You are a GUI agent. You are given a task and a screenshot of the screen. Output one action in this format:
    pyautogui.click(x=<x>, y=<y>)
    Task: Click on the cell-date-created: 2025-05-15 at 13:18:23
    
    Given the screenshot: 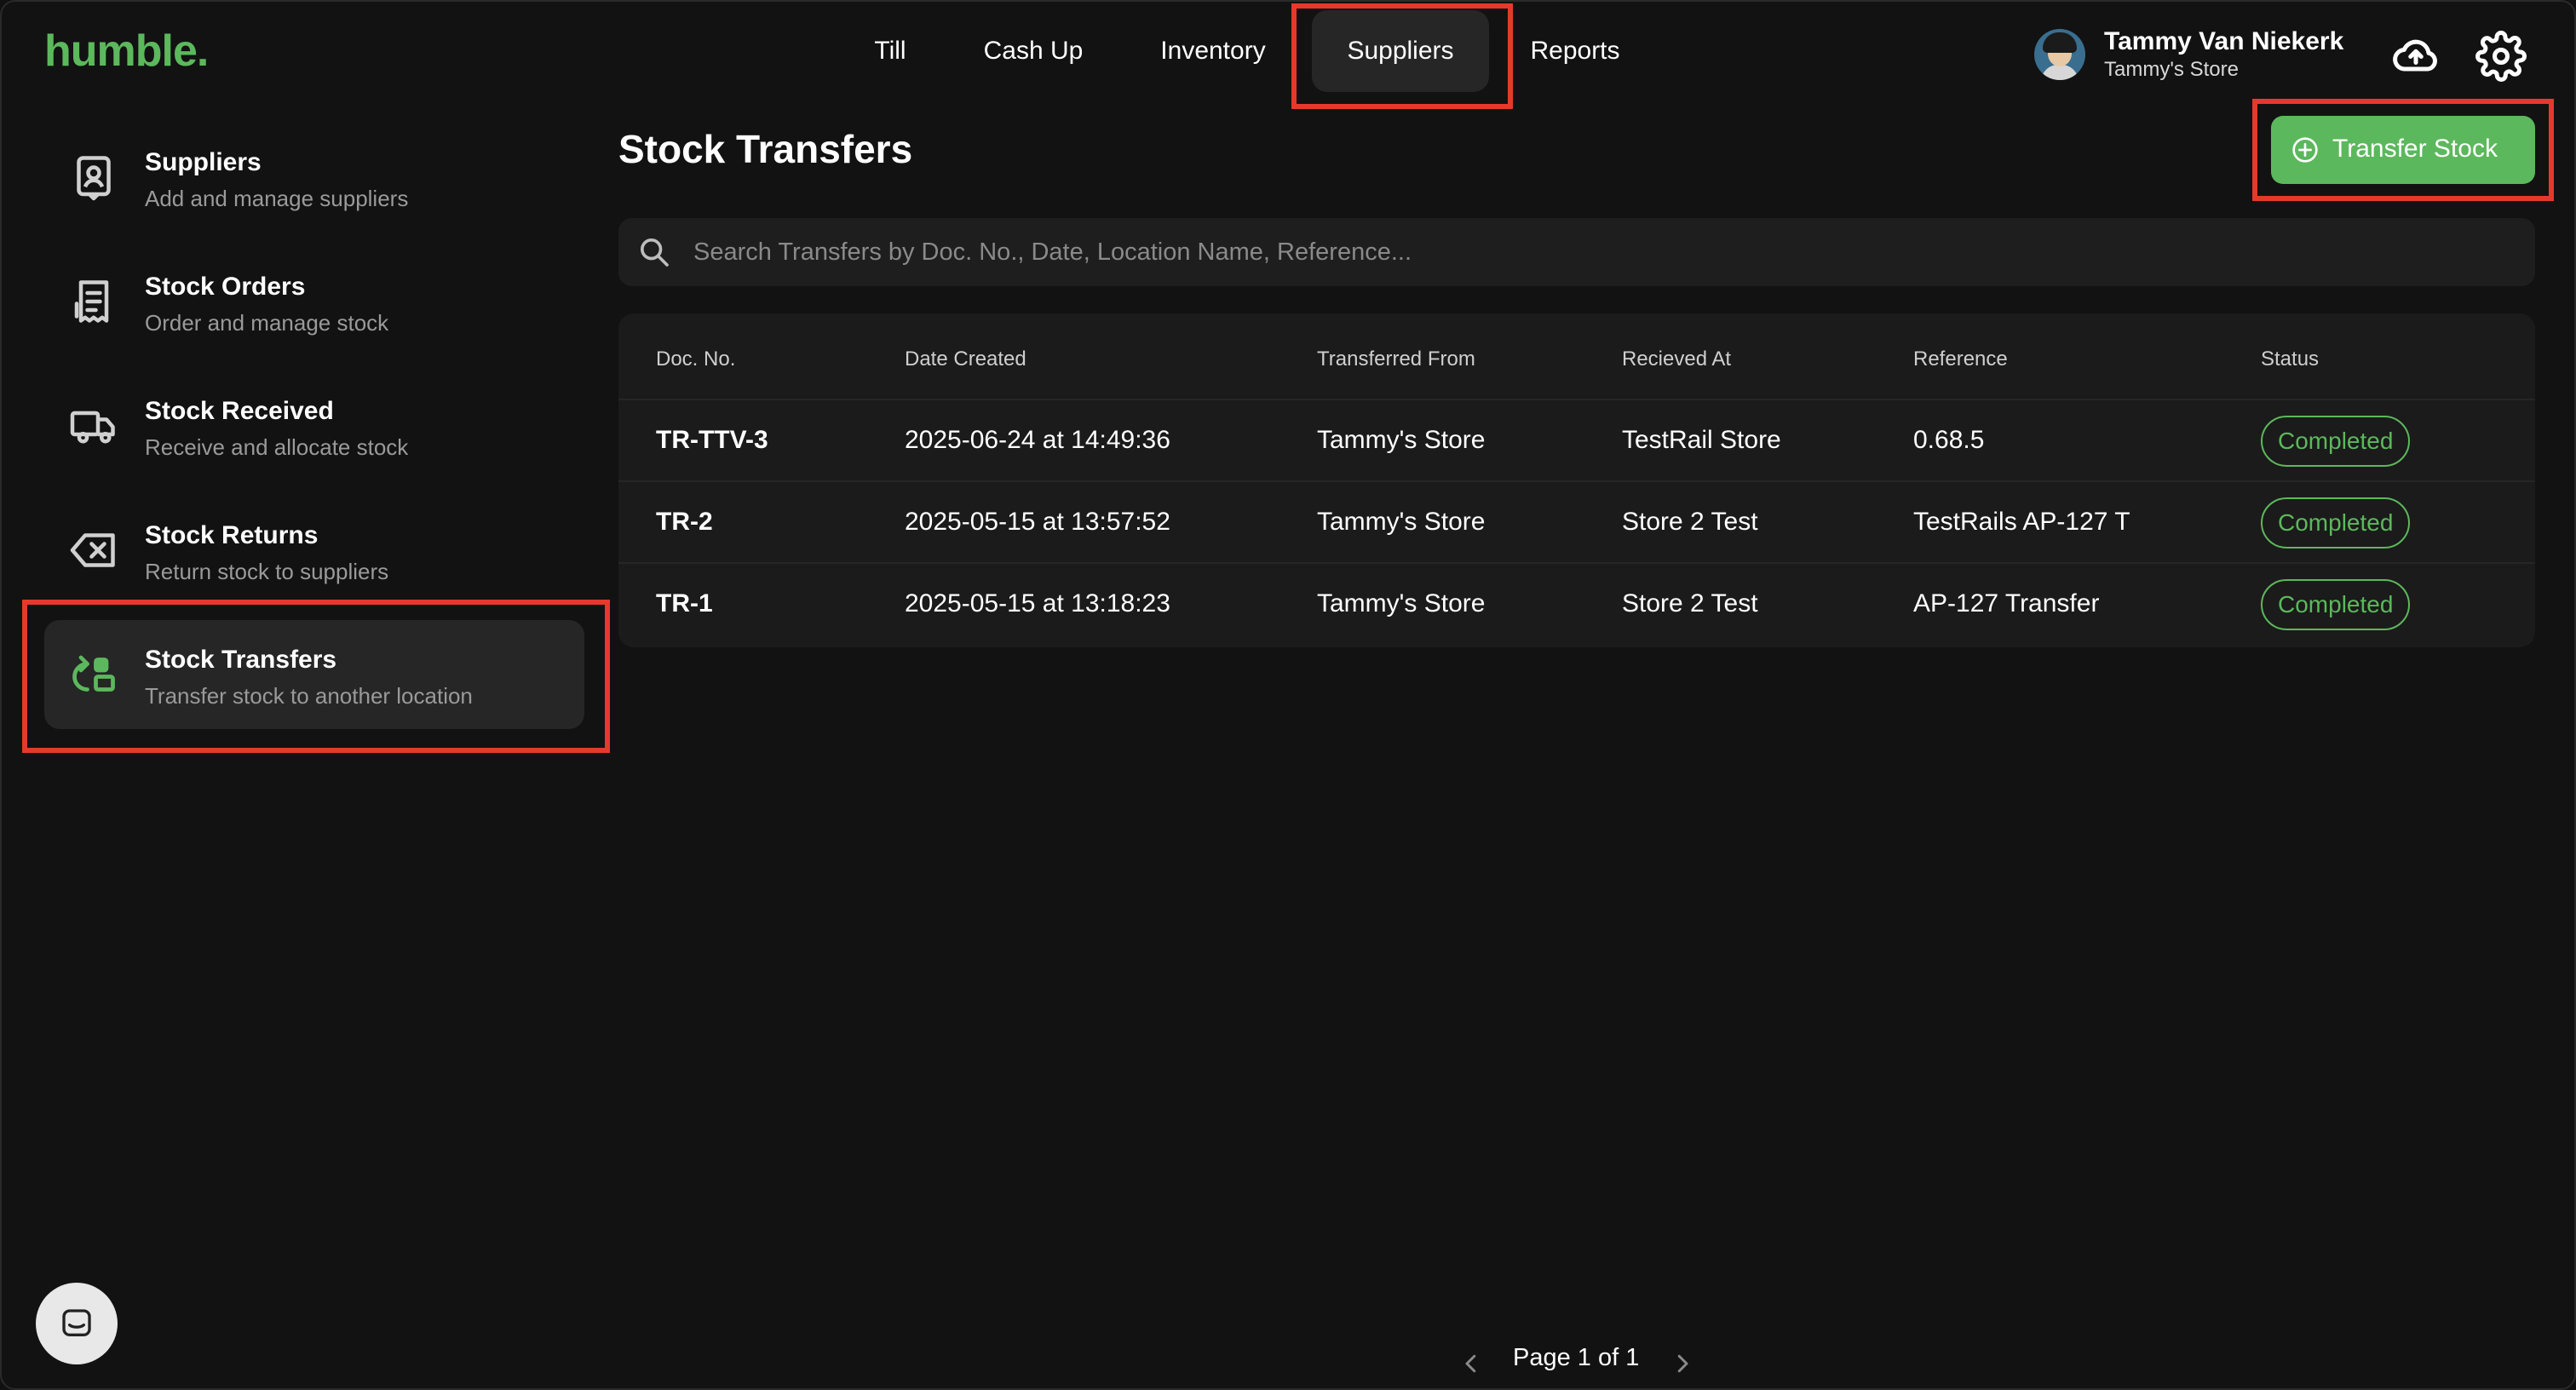 What is the action you would take?
    pyautogui.click(x=1037, y=603)
    